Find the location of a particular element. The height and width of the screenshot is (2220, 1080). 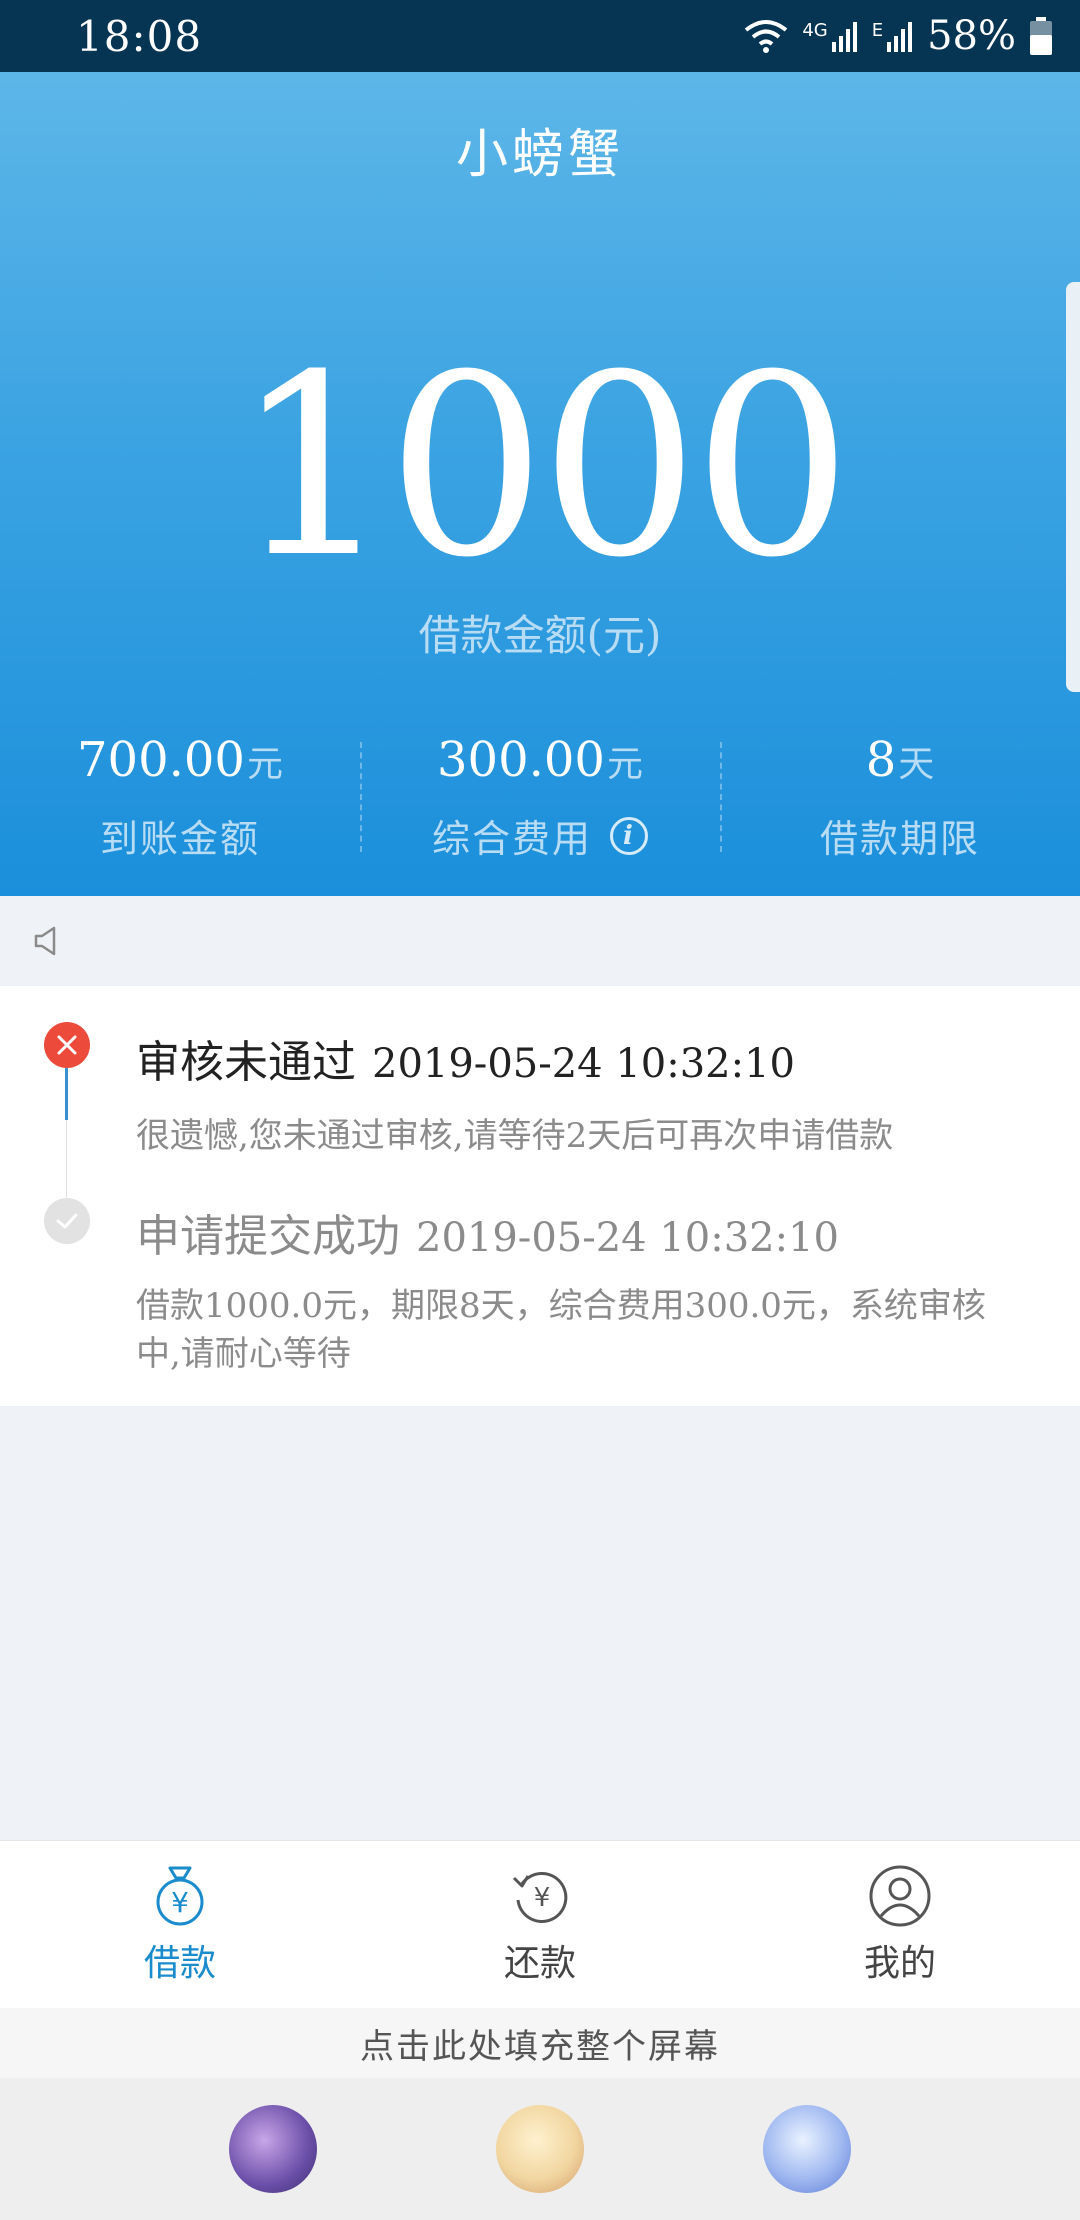

timeline-description: 很遗憾,您未通过审核,请等待2天后可再次申请借款 is located at coordinates (515, 1136).